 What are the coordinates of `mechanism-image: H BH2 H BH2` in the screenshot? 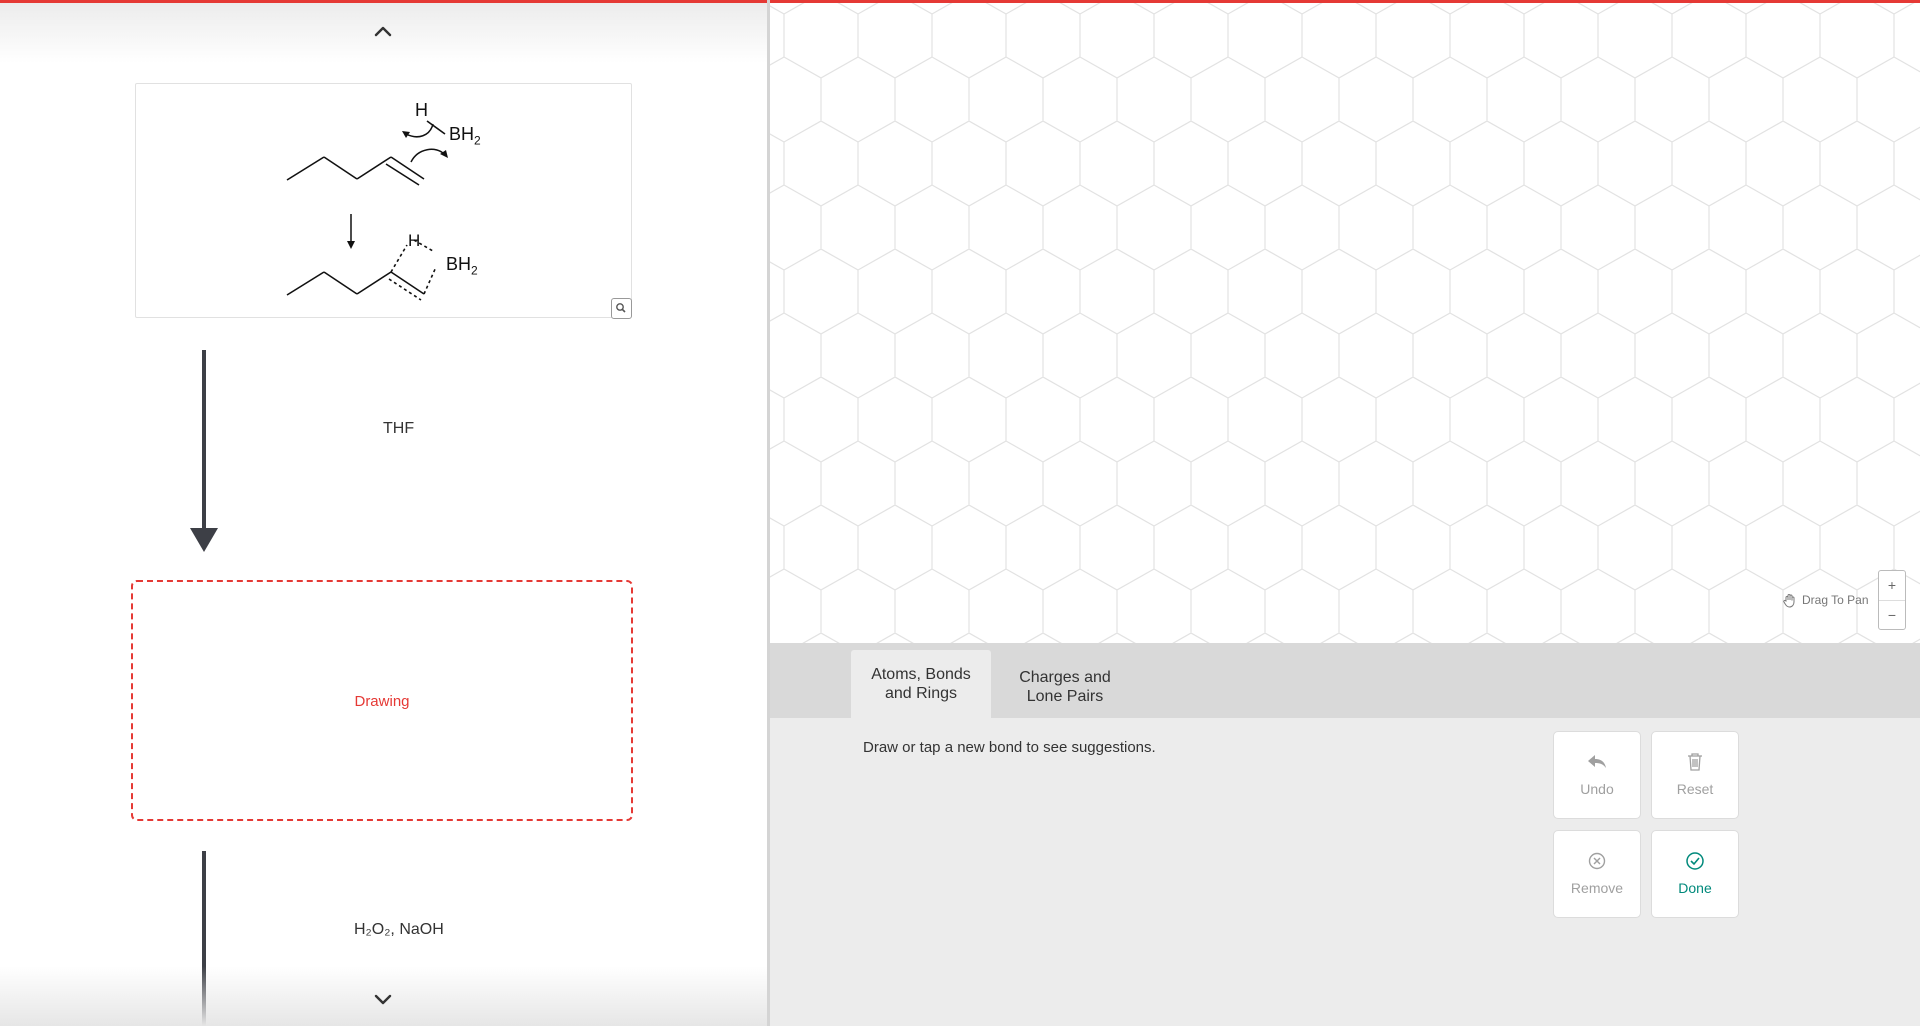 It's located at (383, 200).